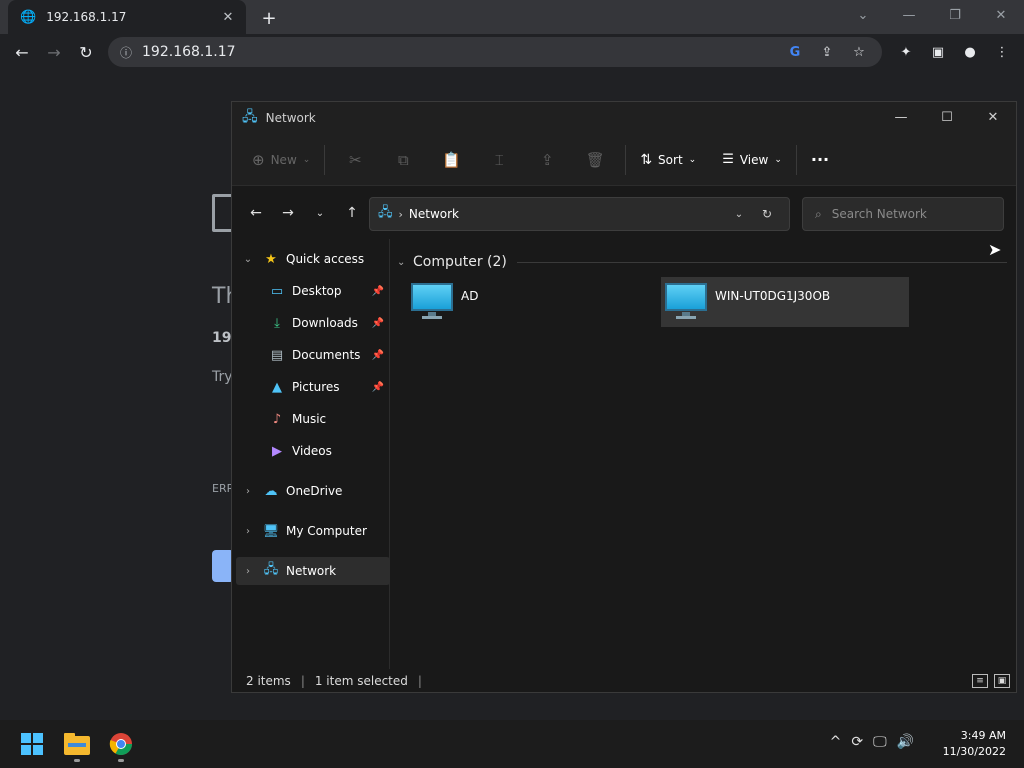  What do you see at coordinates (311, 355) in the screenshot?
I see `nav-item-documents: ▤ Documents 📌` at bounding box center [311, 355].